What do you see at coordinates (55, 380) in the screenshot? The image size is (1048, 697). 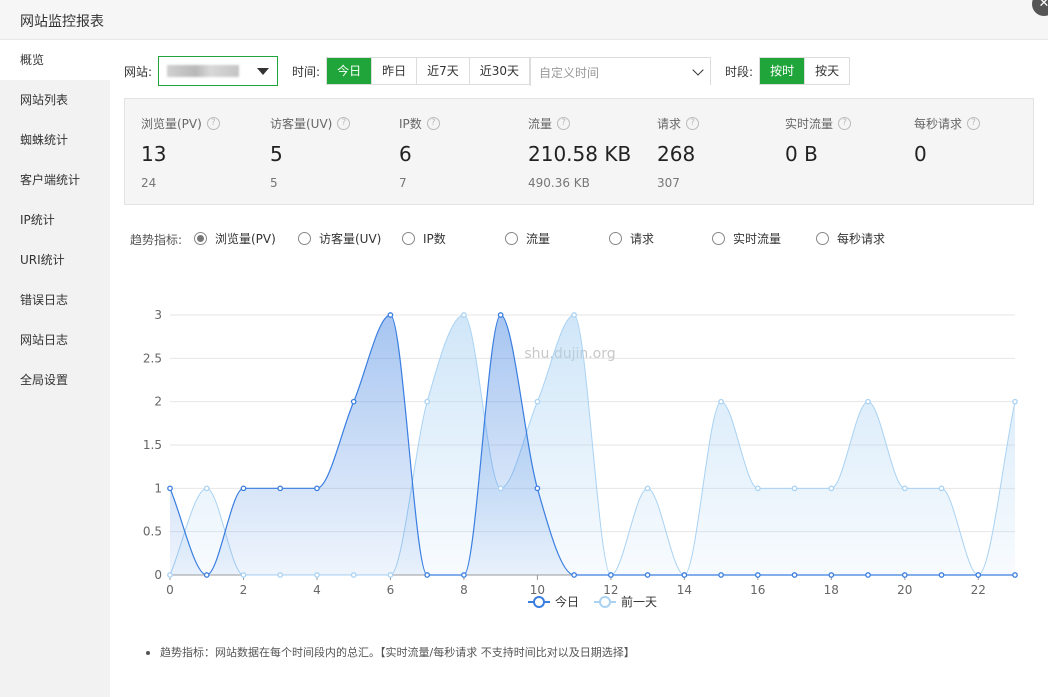 I see `sidebar-item-global-settings: 全局设置` at bounding box center [55, 380].